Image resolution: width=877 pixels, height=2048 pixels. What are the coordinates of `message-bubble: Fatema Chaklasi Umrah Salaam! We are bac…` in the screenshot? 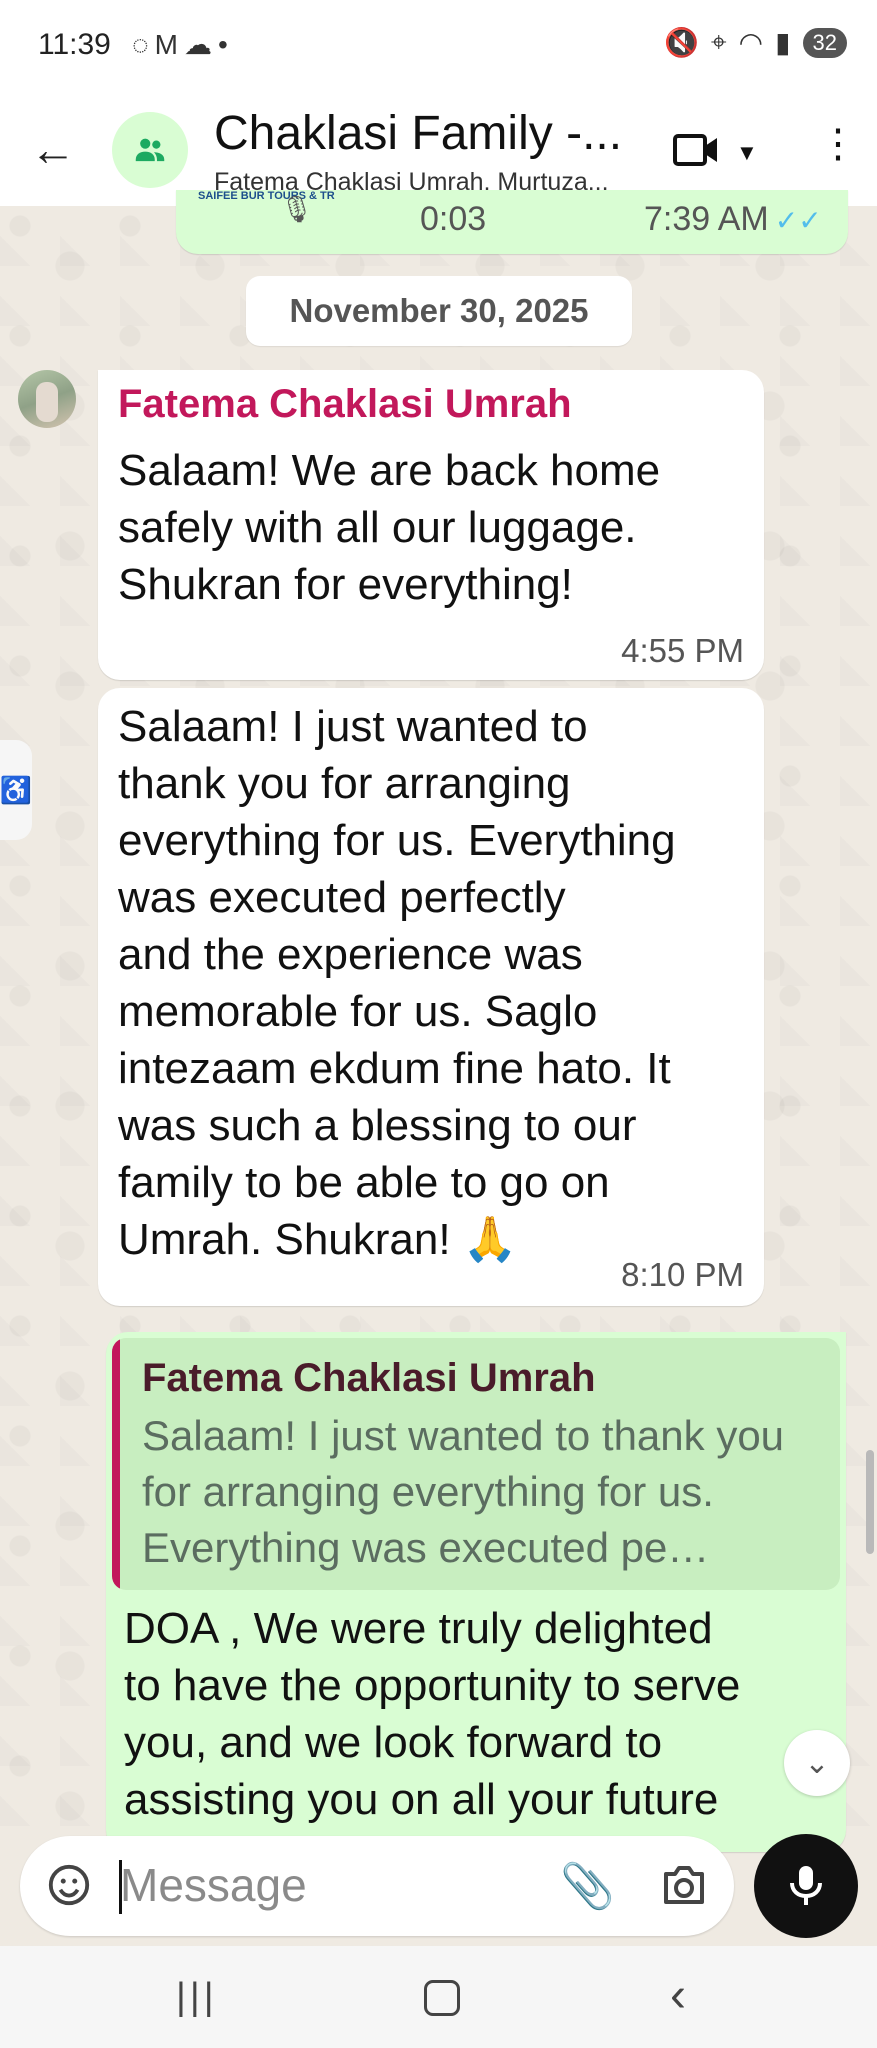 It's located at (431, 525).